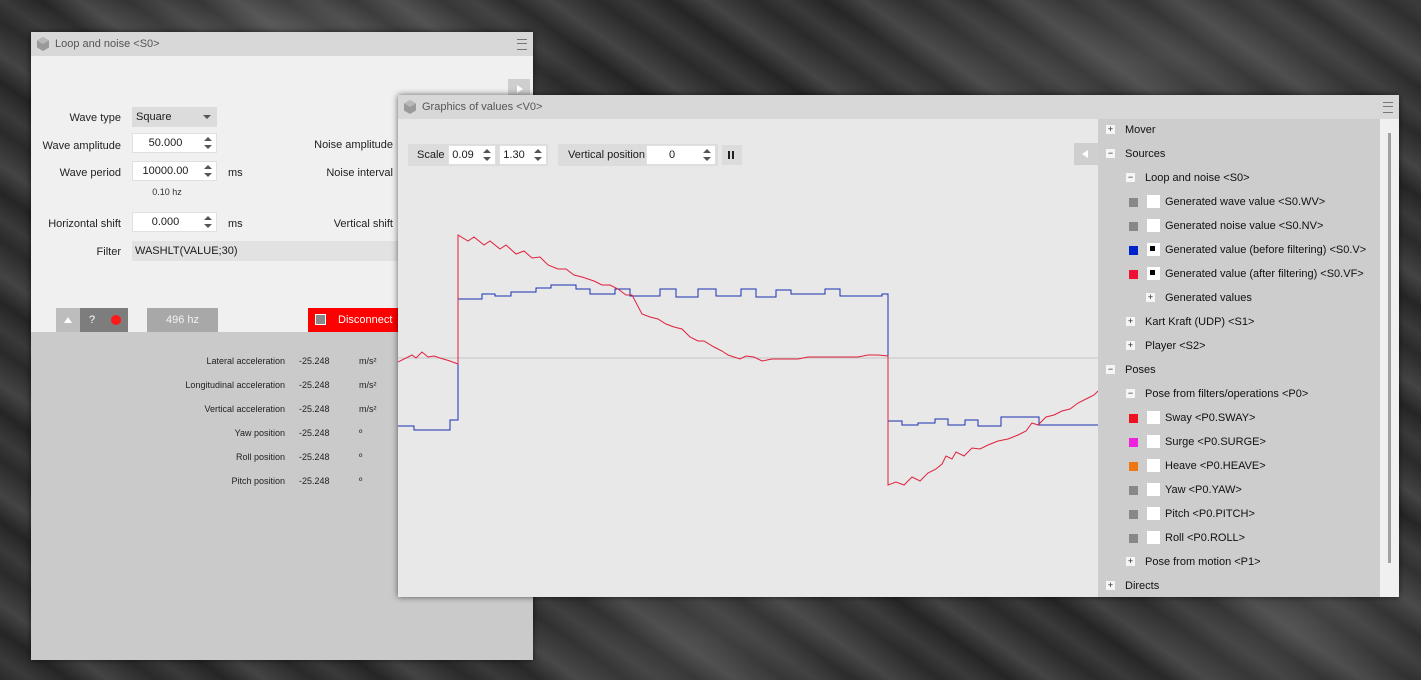 The height and width of the screenshot is (680, 1421). I want to click on tree-node: + Generated values, so click(1239, 299).